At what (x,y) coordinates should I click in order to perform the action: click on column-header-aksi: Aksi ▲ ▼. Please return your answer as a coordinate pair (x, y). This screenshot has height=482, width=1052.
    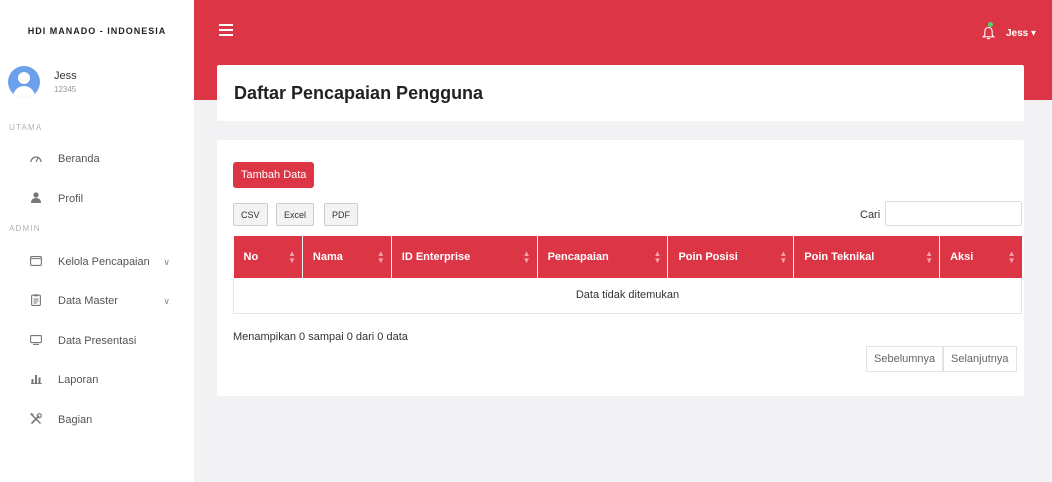
    Looking at the image, I should click on (980, 257).